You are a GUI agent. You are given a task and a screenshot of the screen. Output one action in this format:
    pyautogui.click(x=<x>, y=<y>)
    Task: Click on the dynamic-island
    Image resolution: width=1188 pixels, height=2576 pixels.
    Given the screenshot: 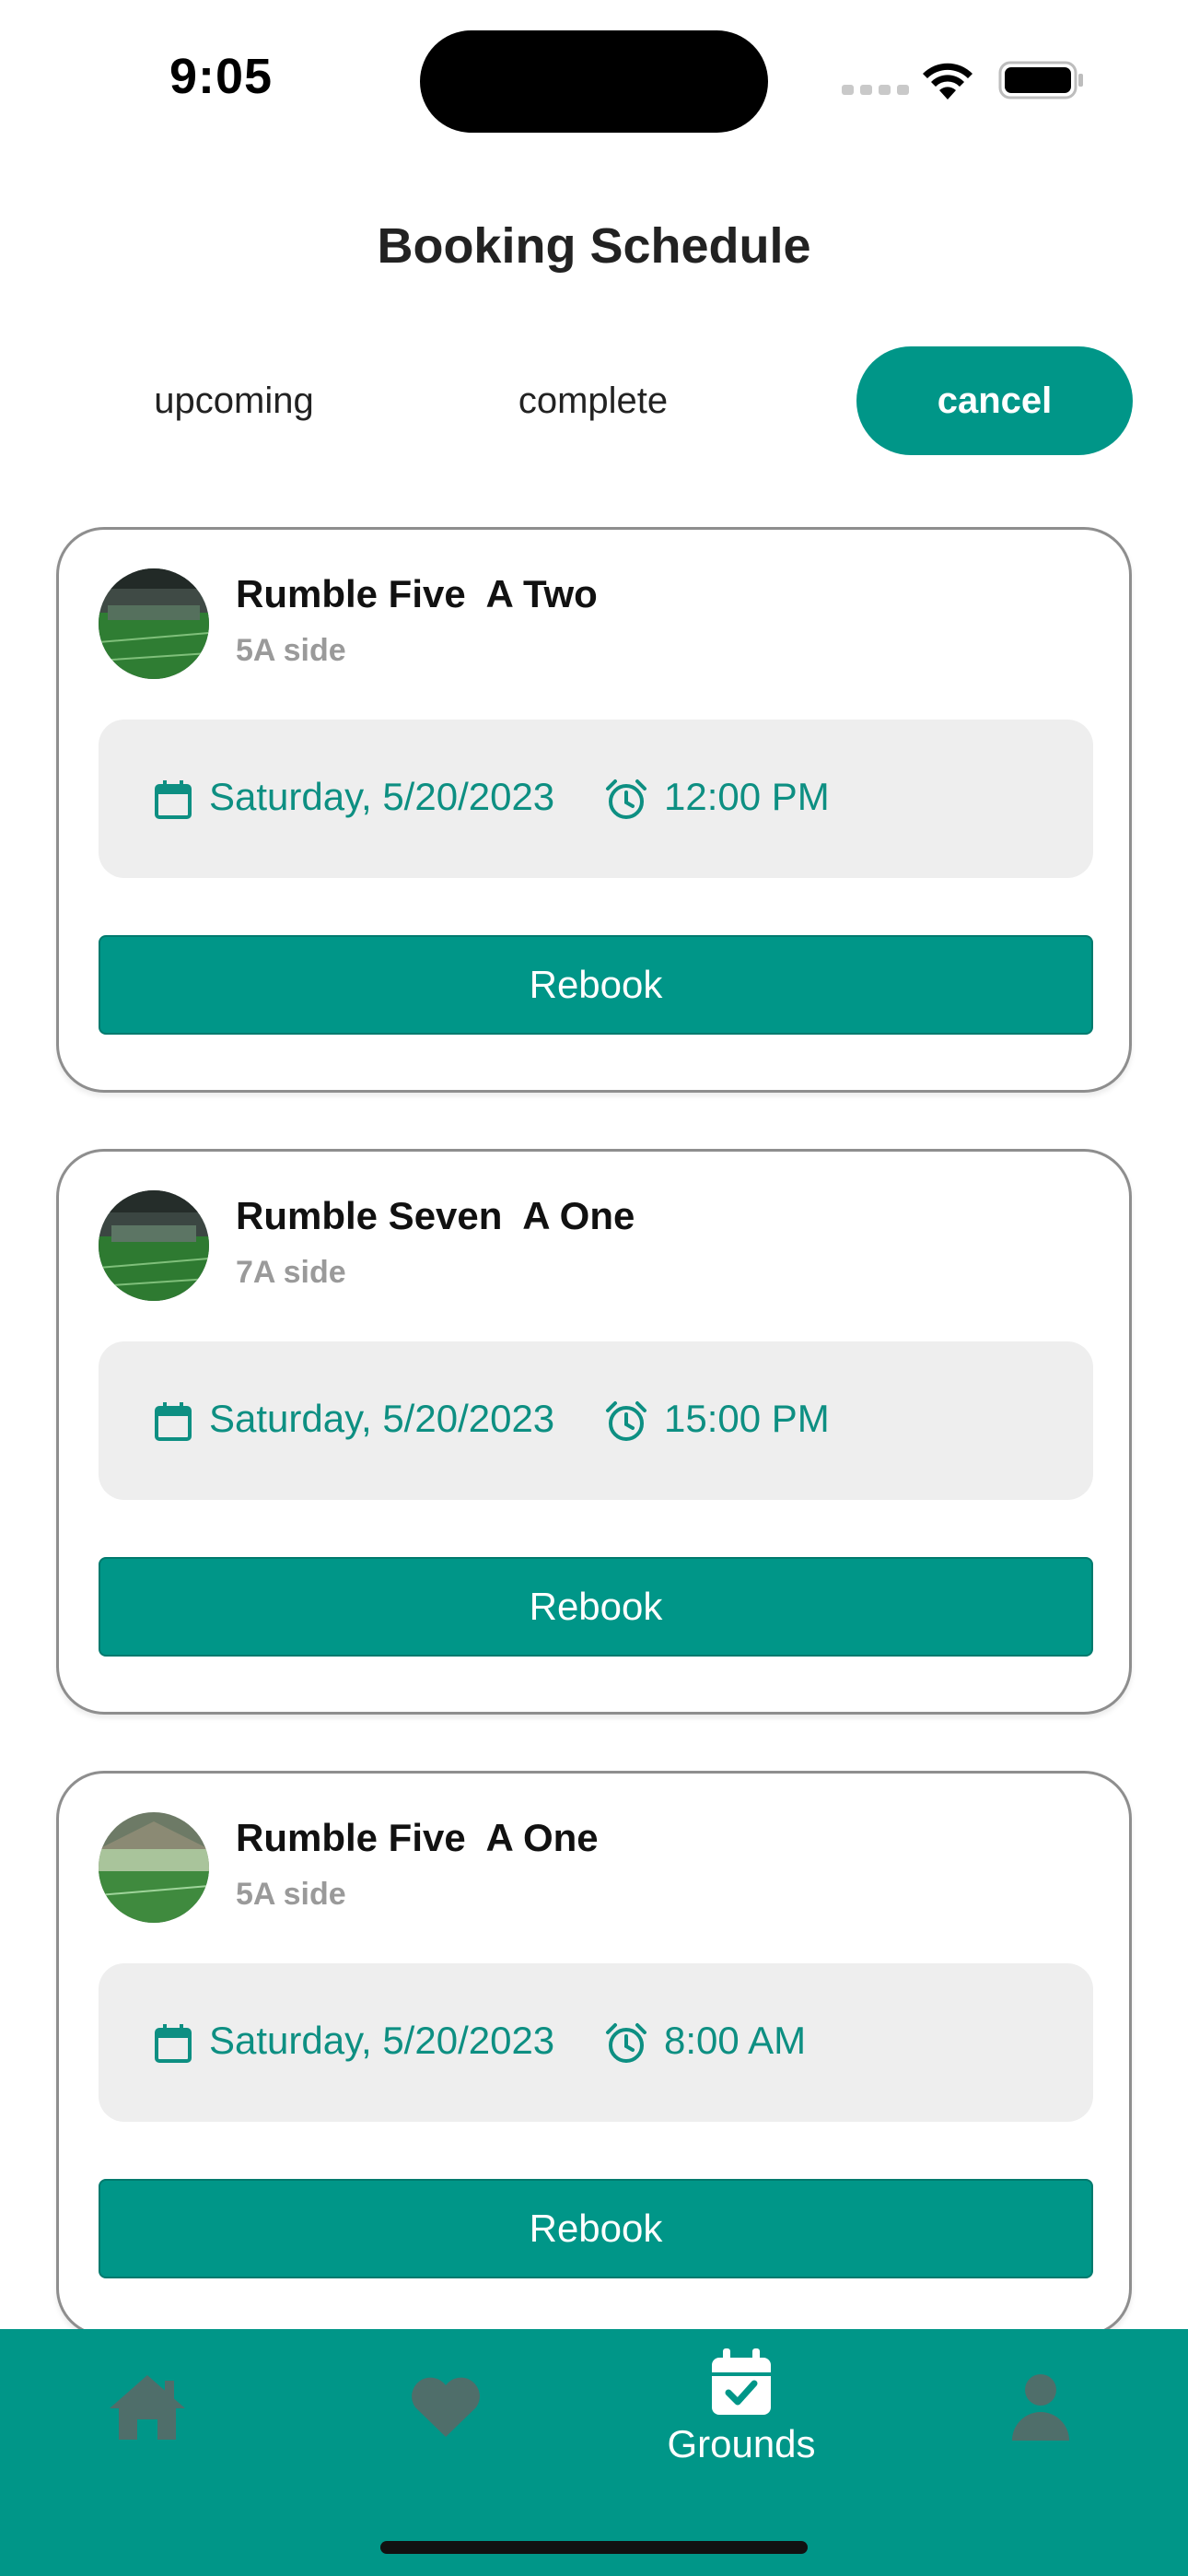 What is the action you would take?
    pyautogui.click(x=594, y=81)
    